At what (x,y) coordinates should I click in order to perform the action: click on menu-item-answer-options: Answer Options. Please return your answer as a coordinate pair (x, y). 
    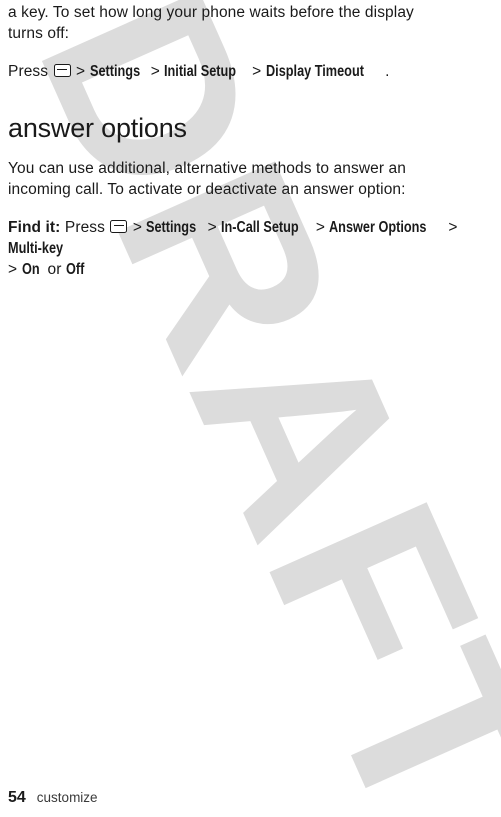
    Looking at the image, I should click on (378, 227).